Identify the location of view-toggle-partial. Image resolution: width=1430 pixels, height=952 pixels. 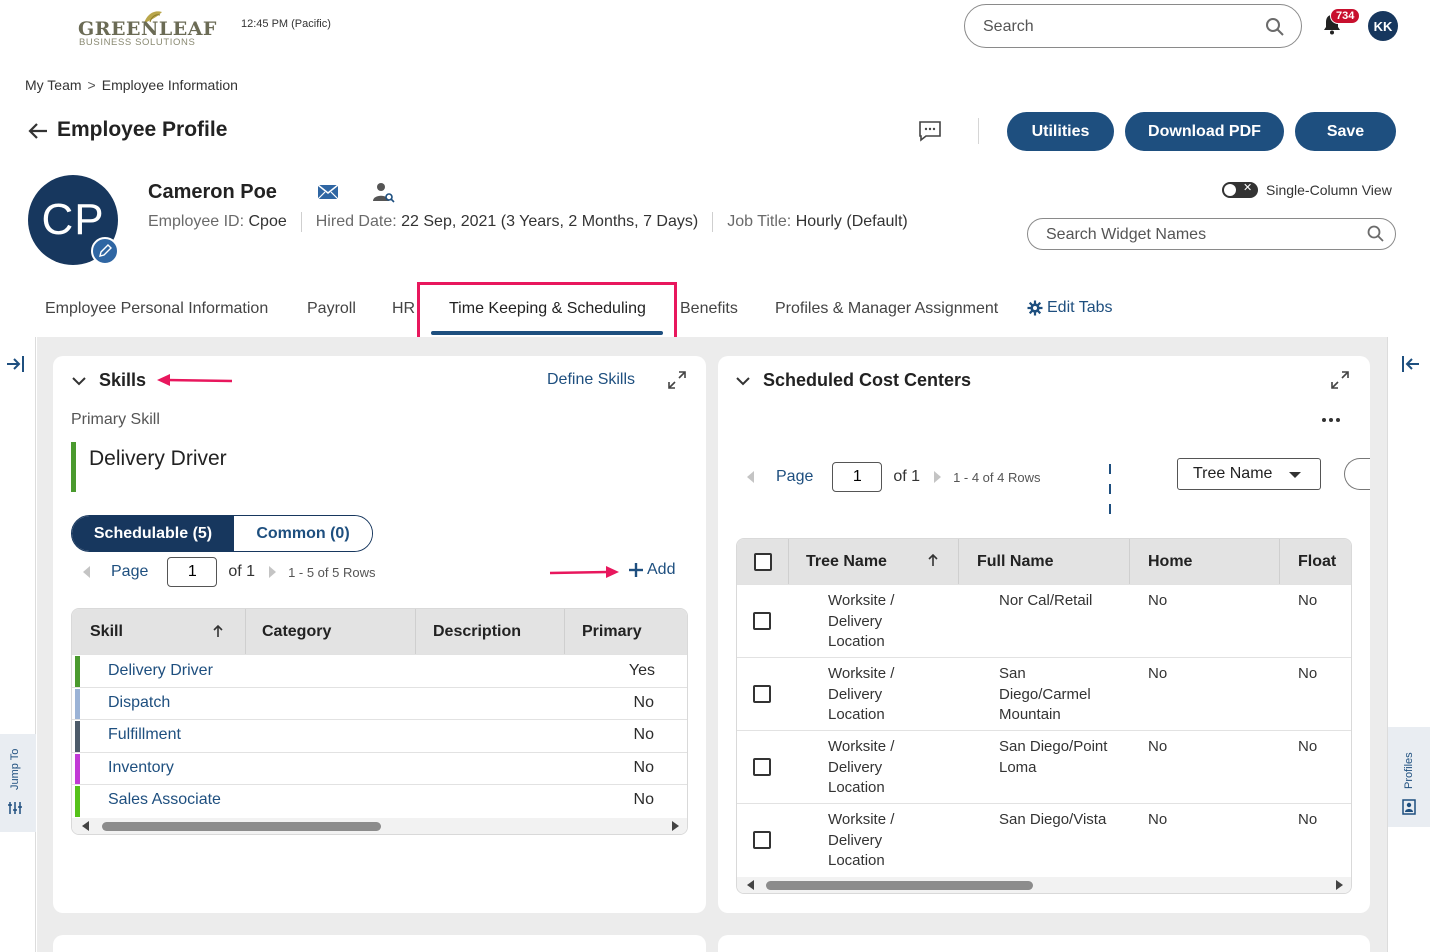
(1357, 474).